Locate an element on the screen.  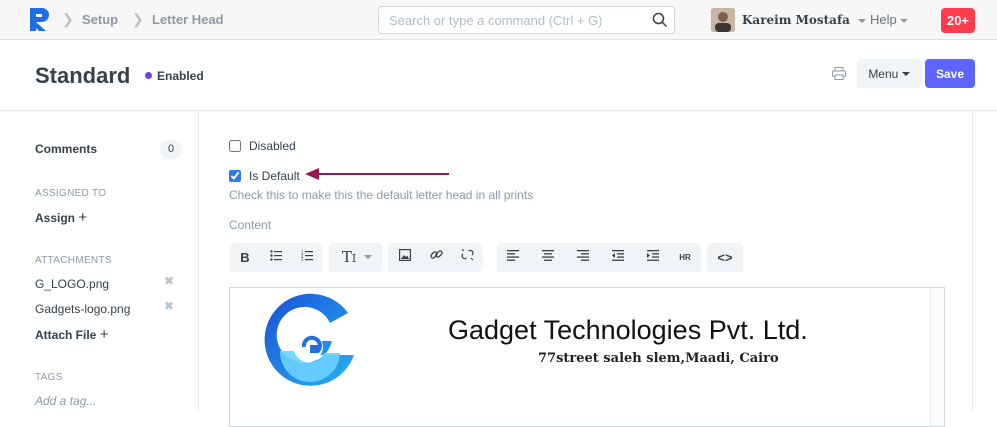
attachments-heading: ATTACHMENTS is located at coordinates (73, 260).